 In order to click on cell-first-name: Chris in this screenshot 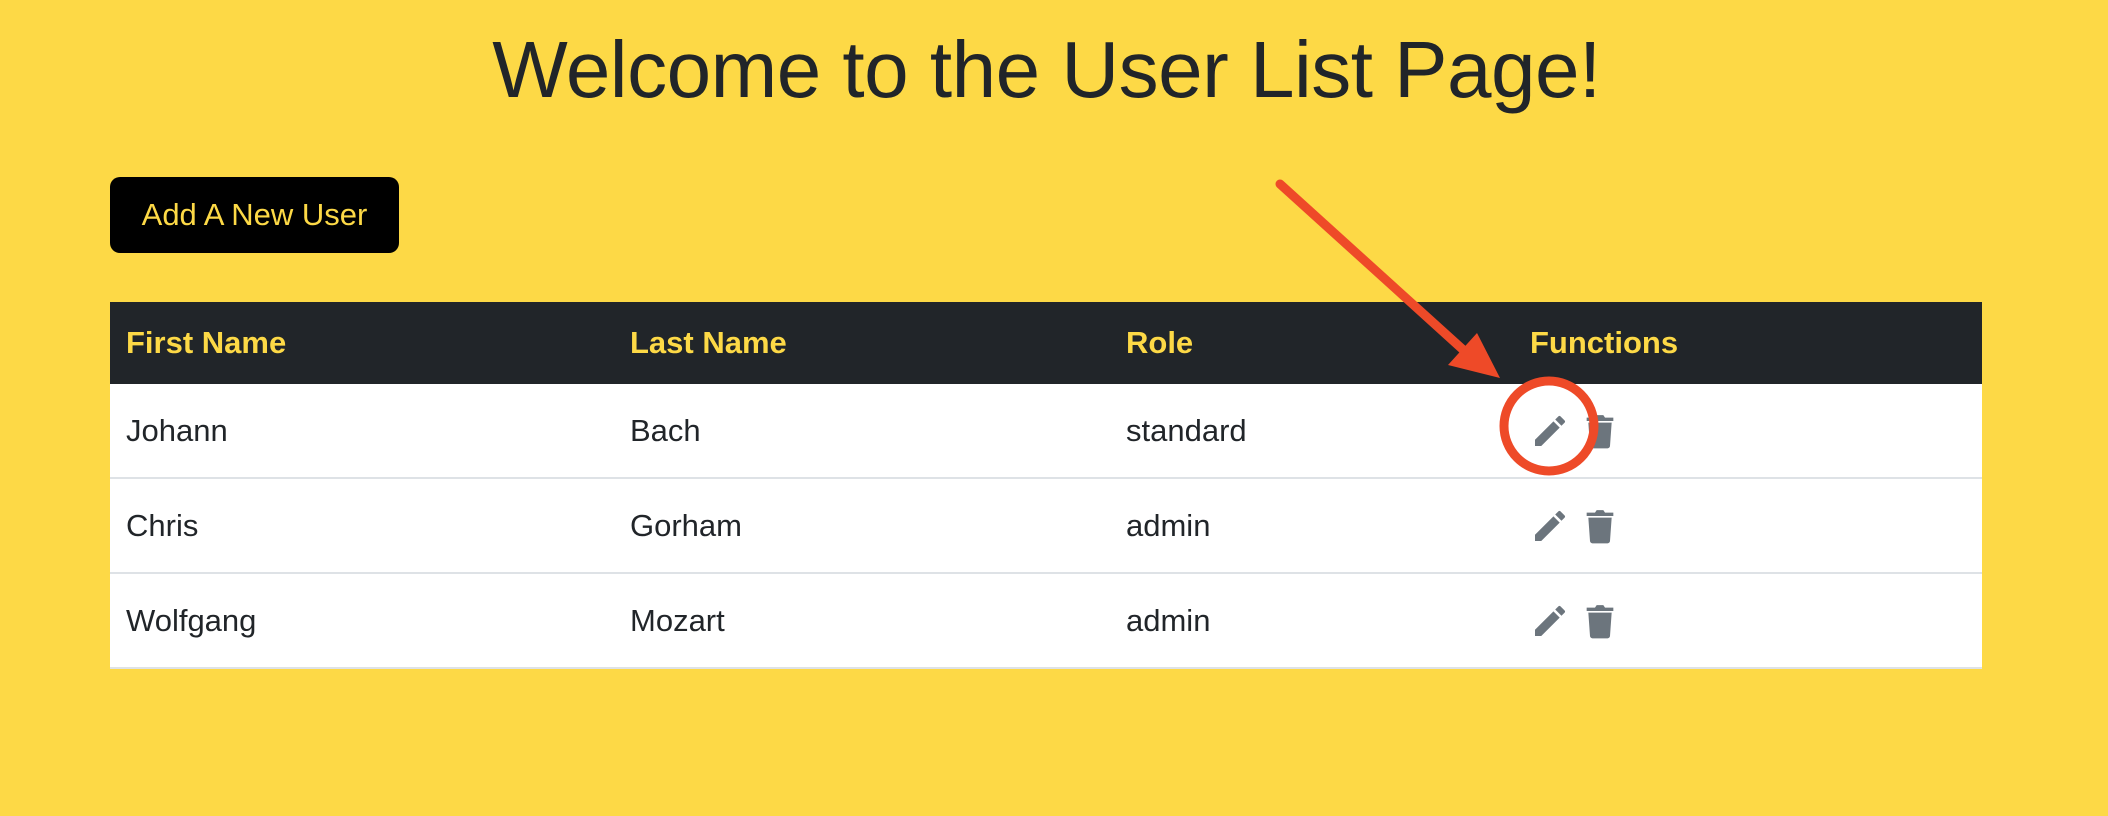, I will do `click(162, 525)`.